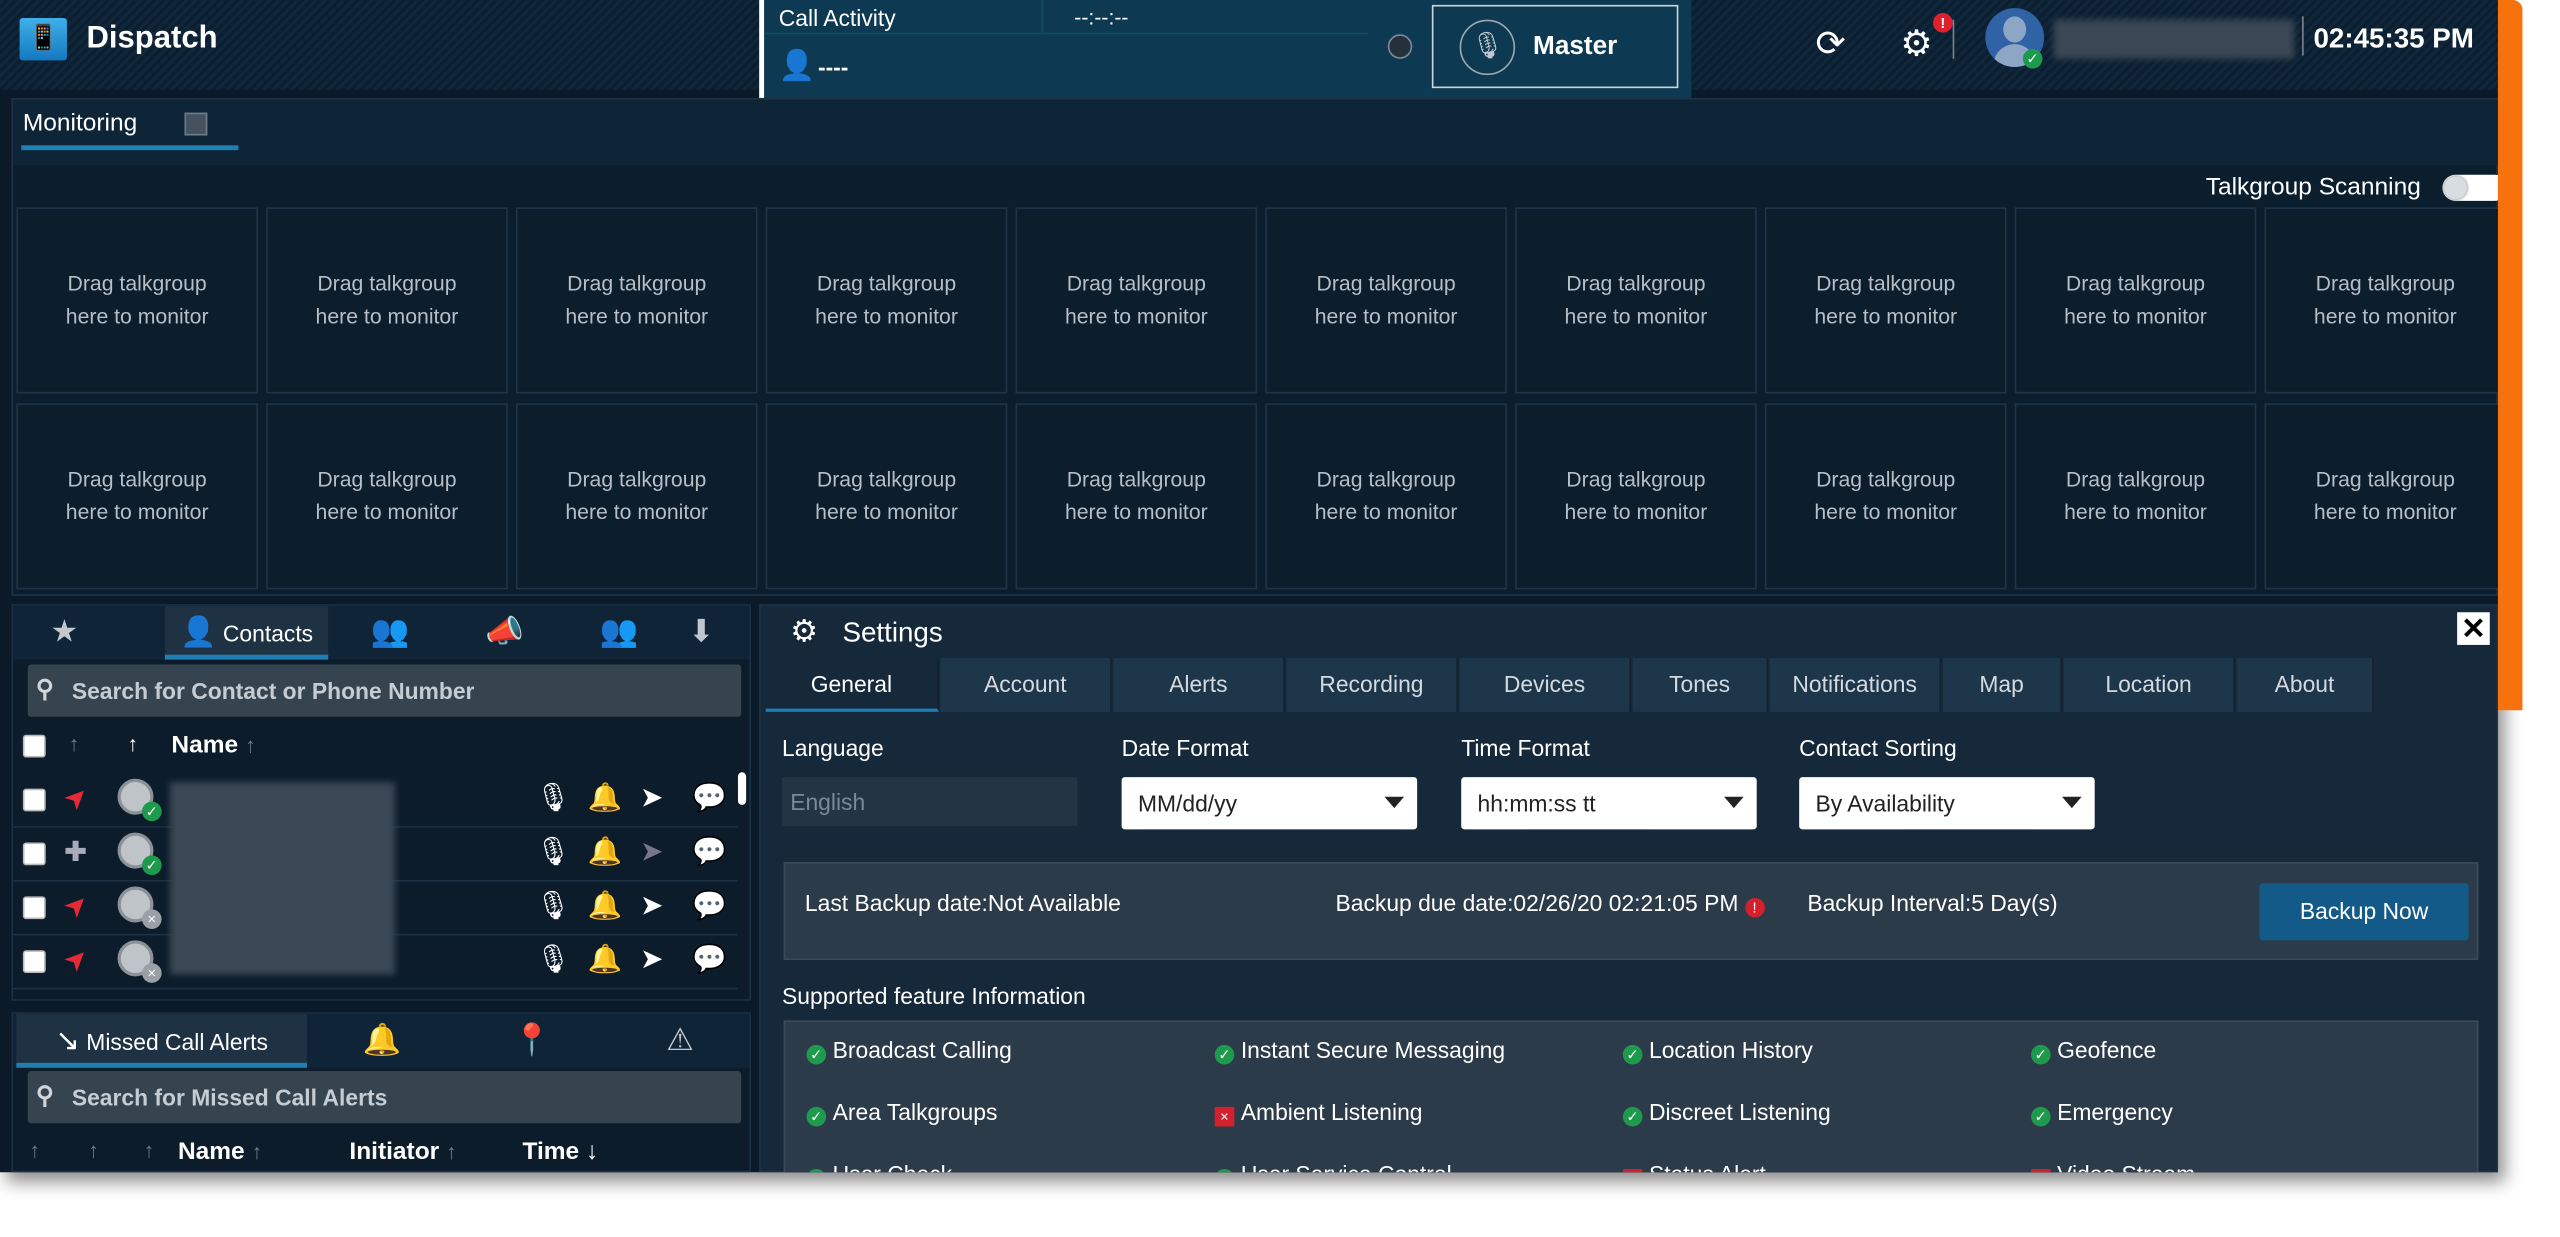 The image size is (2560, 1237). I want to click on tab-groups: 👥, so click(390, 633).